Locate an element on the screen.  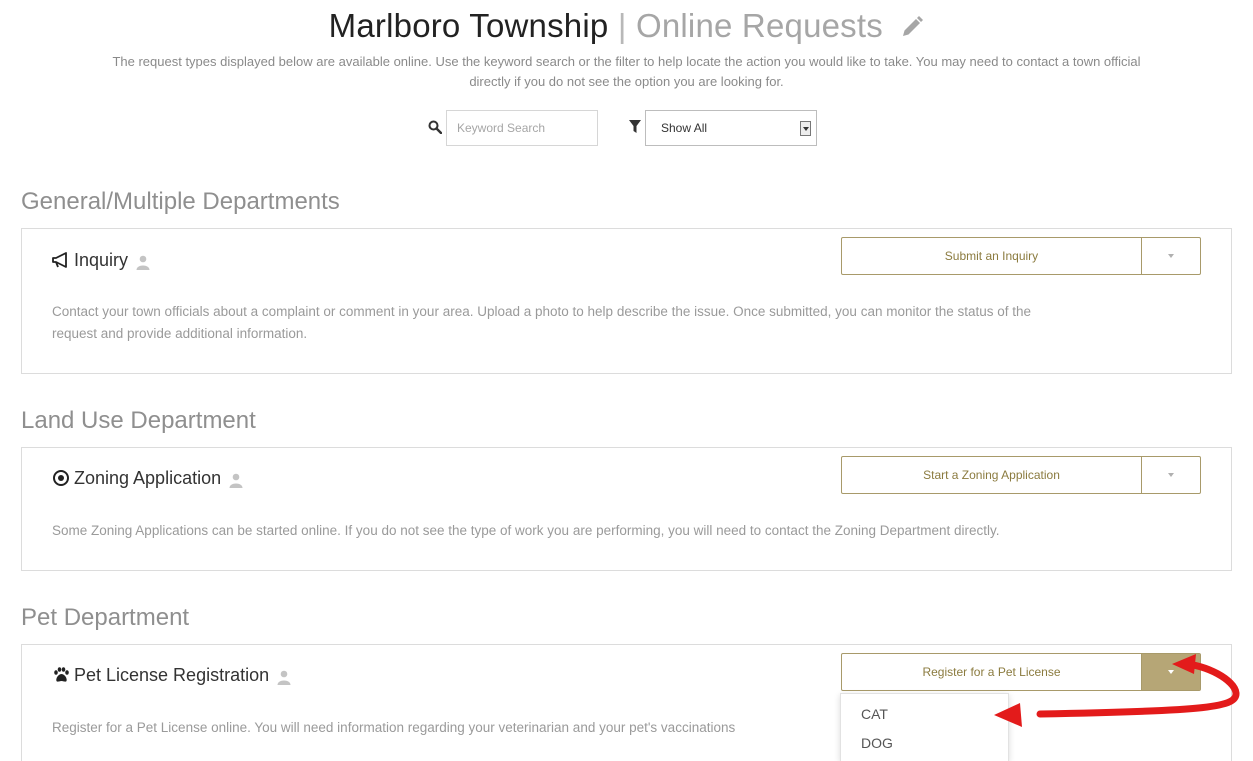
inquiry-dropdown-toggle is located at coordinates (1171, 256).